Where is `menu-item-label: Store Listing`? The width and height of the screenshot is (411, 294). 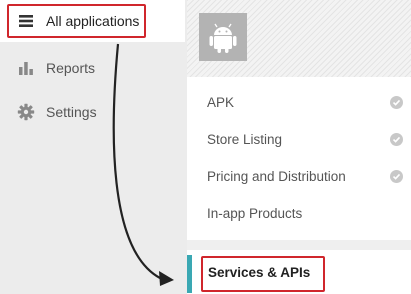
menu-item-label: Store Listing is located at coordinates (245, 139).